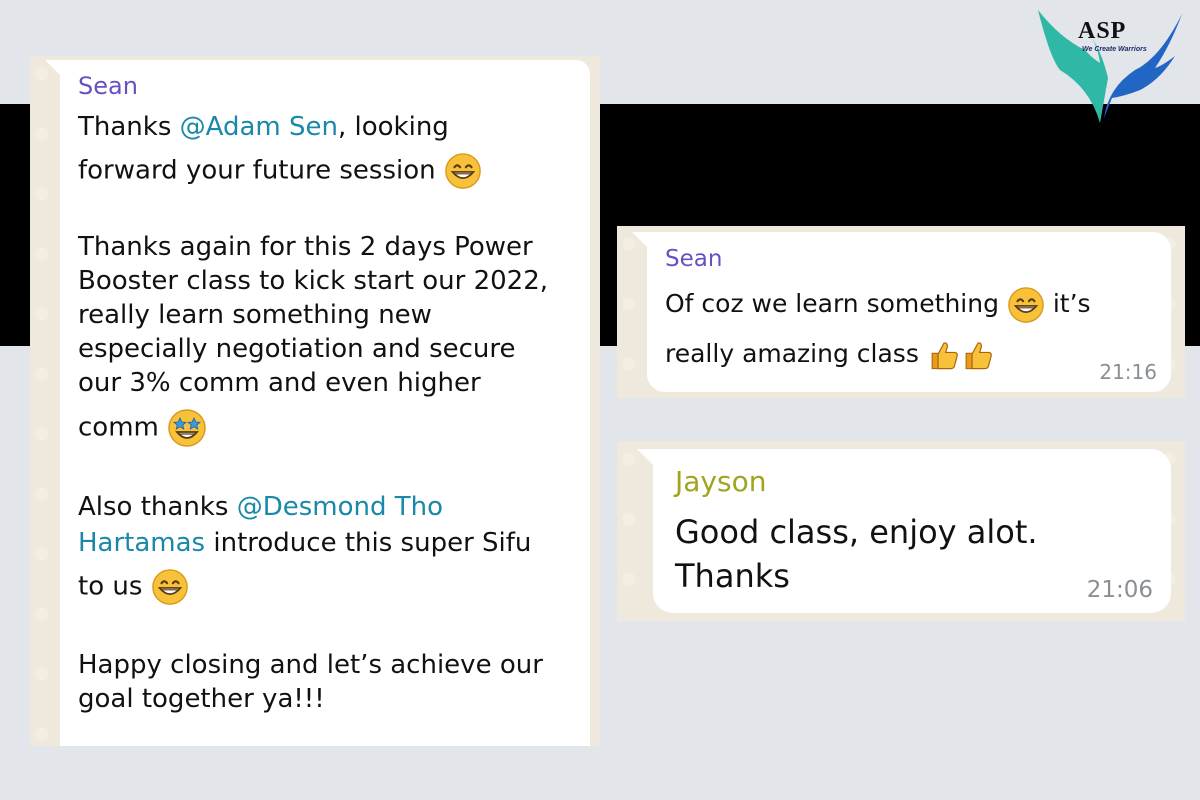 The image size is (1200, 800). I want to click on sender-name: Jayson, so click(721, 481).